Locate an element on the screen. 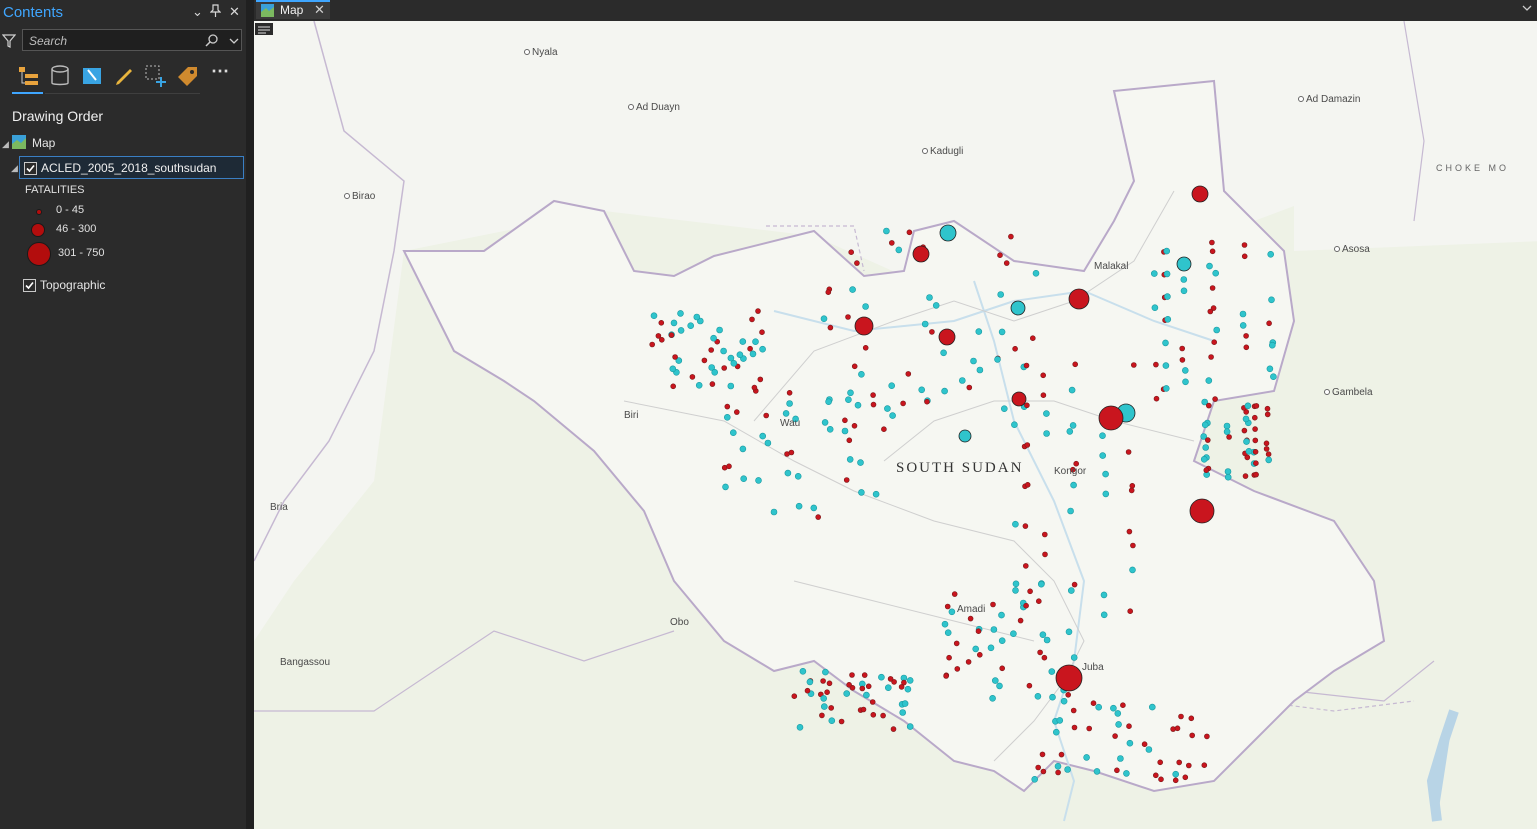  place-label: Nyala is located at coordinates (541, 52).